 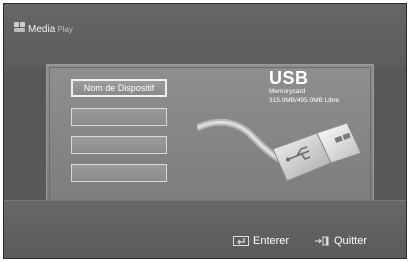 What do you see at coordinates (271, 241) in the screenshot?
I see `enter-label: Enterer` at bounding box center [271, 241].